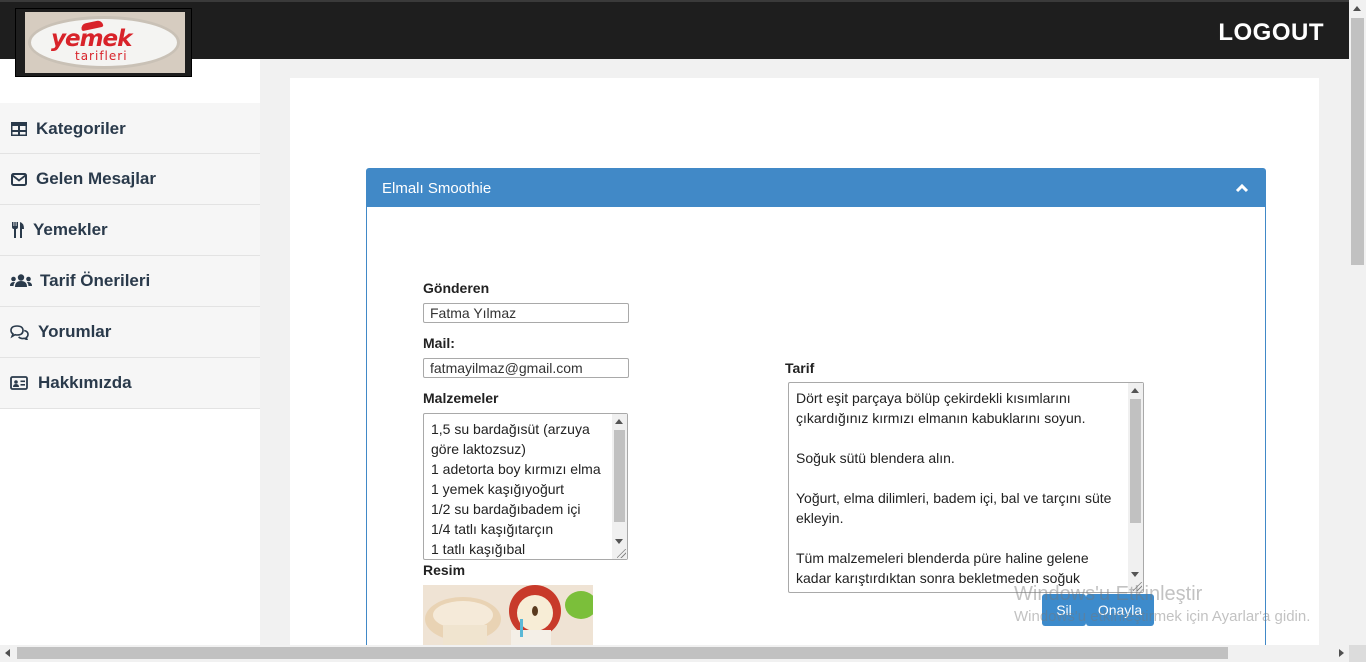 This screenshot has width=1366, height=662. What do you see at coordinates (103, 42) in the screenshot?
I see `site-logo: yemek tarifleri` at bounding box center [103, 42].